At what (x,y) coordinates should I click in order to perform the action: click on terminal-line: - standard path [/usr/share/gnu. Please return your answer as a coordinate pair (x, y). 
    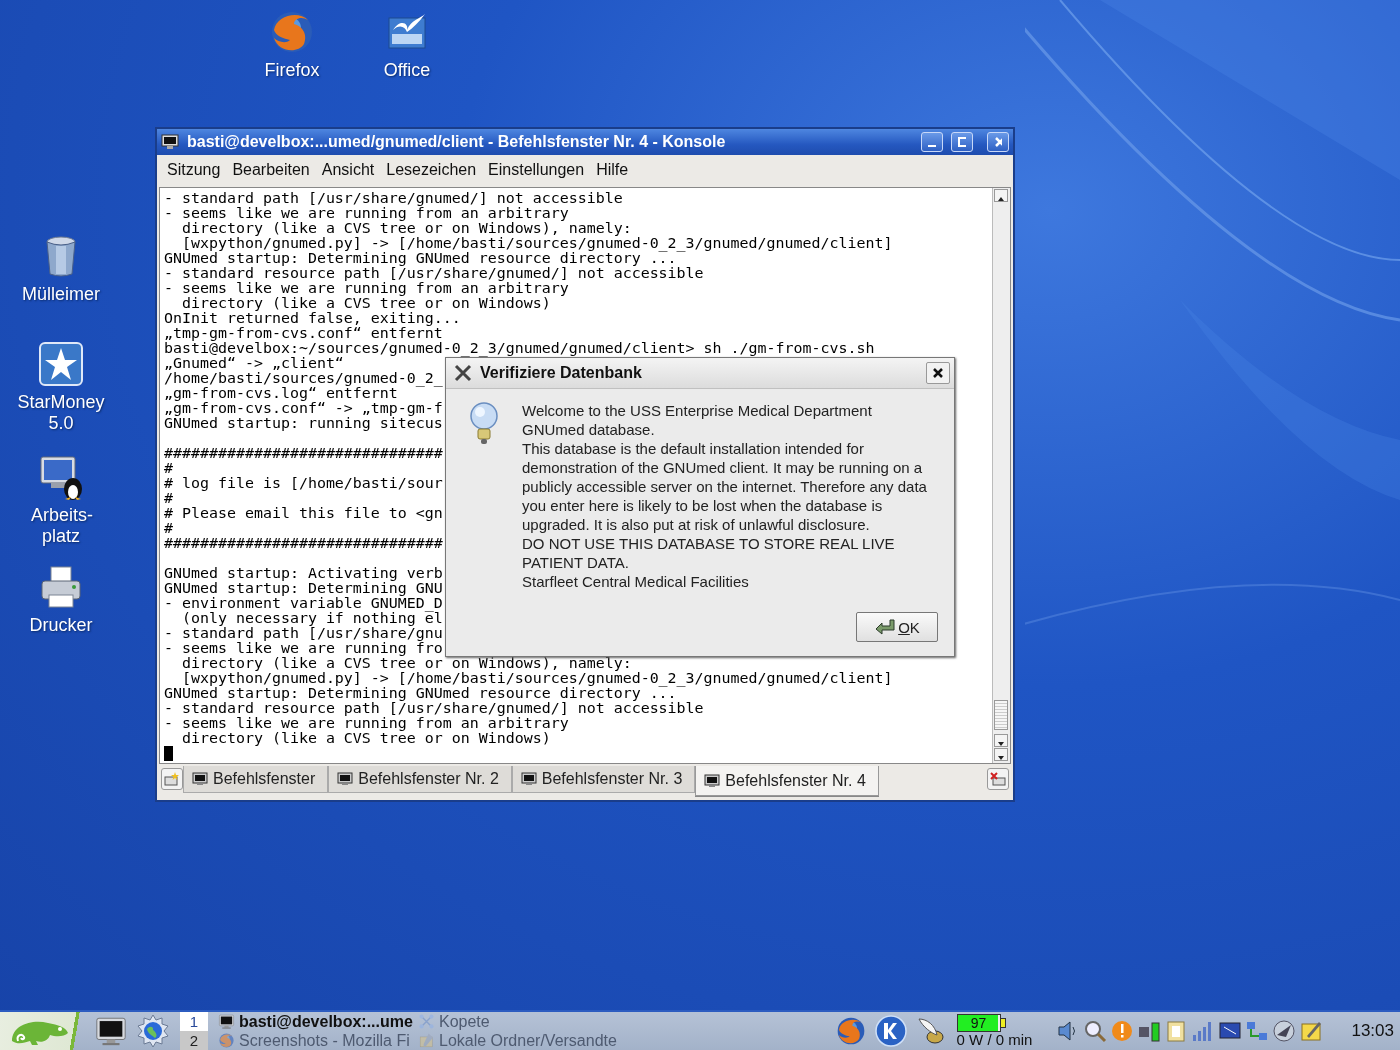
    Looking at the image, I should click on (303, 633).